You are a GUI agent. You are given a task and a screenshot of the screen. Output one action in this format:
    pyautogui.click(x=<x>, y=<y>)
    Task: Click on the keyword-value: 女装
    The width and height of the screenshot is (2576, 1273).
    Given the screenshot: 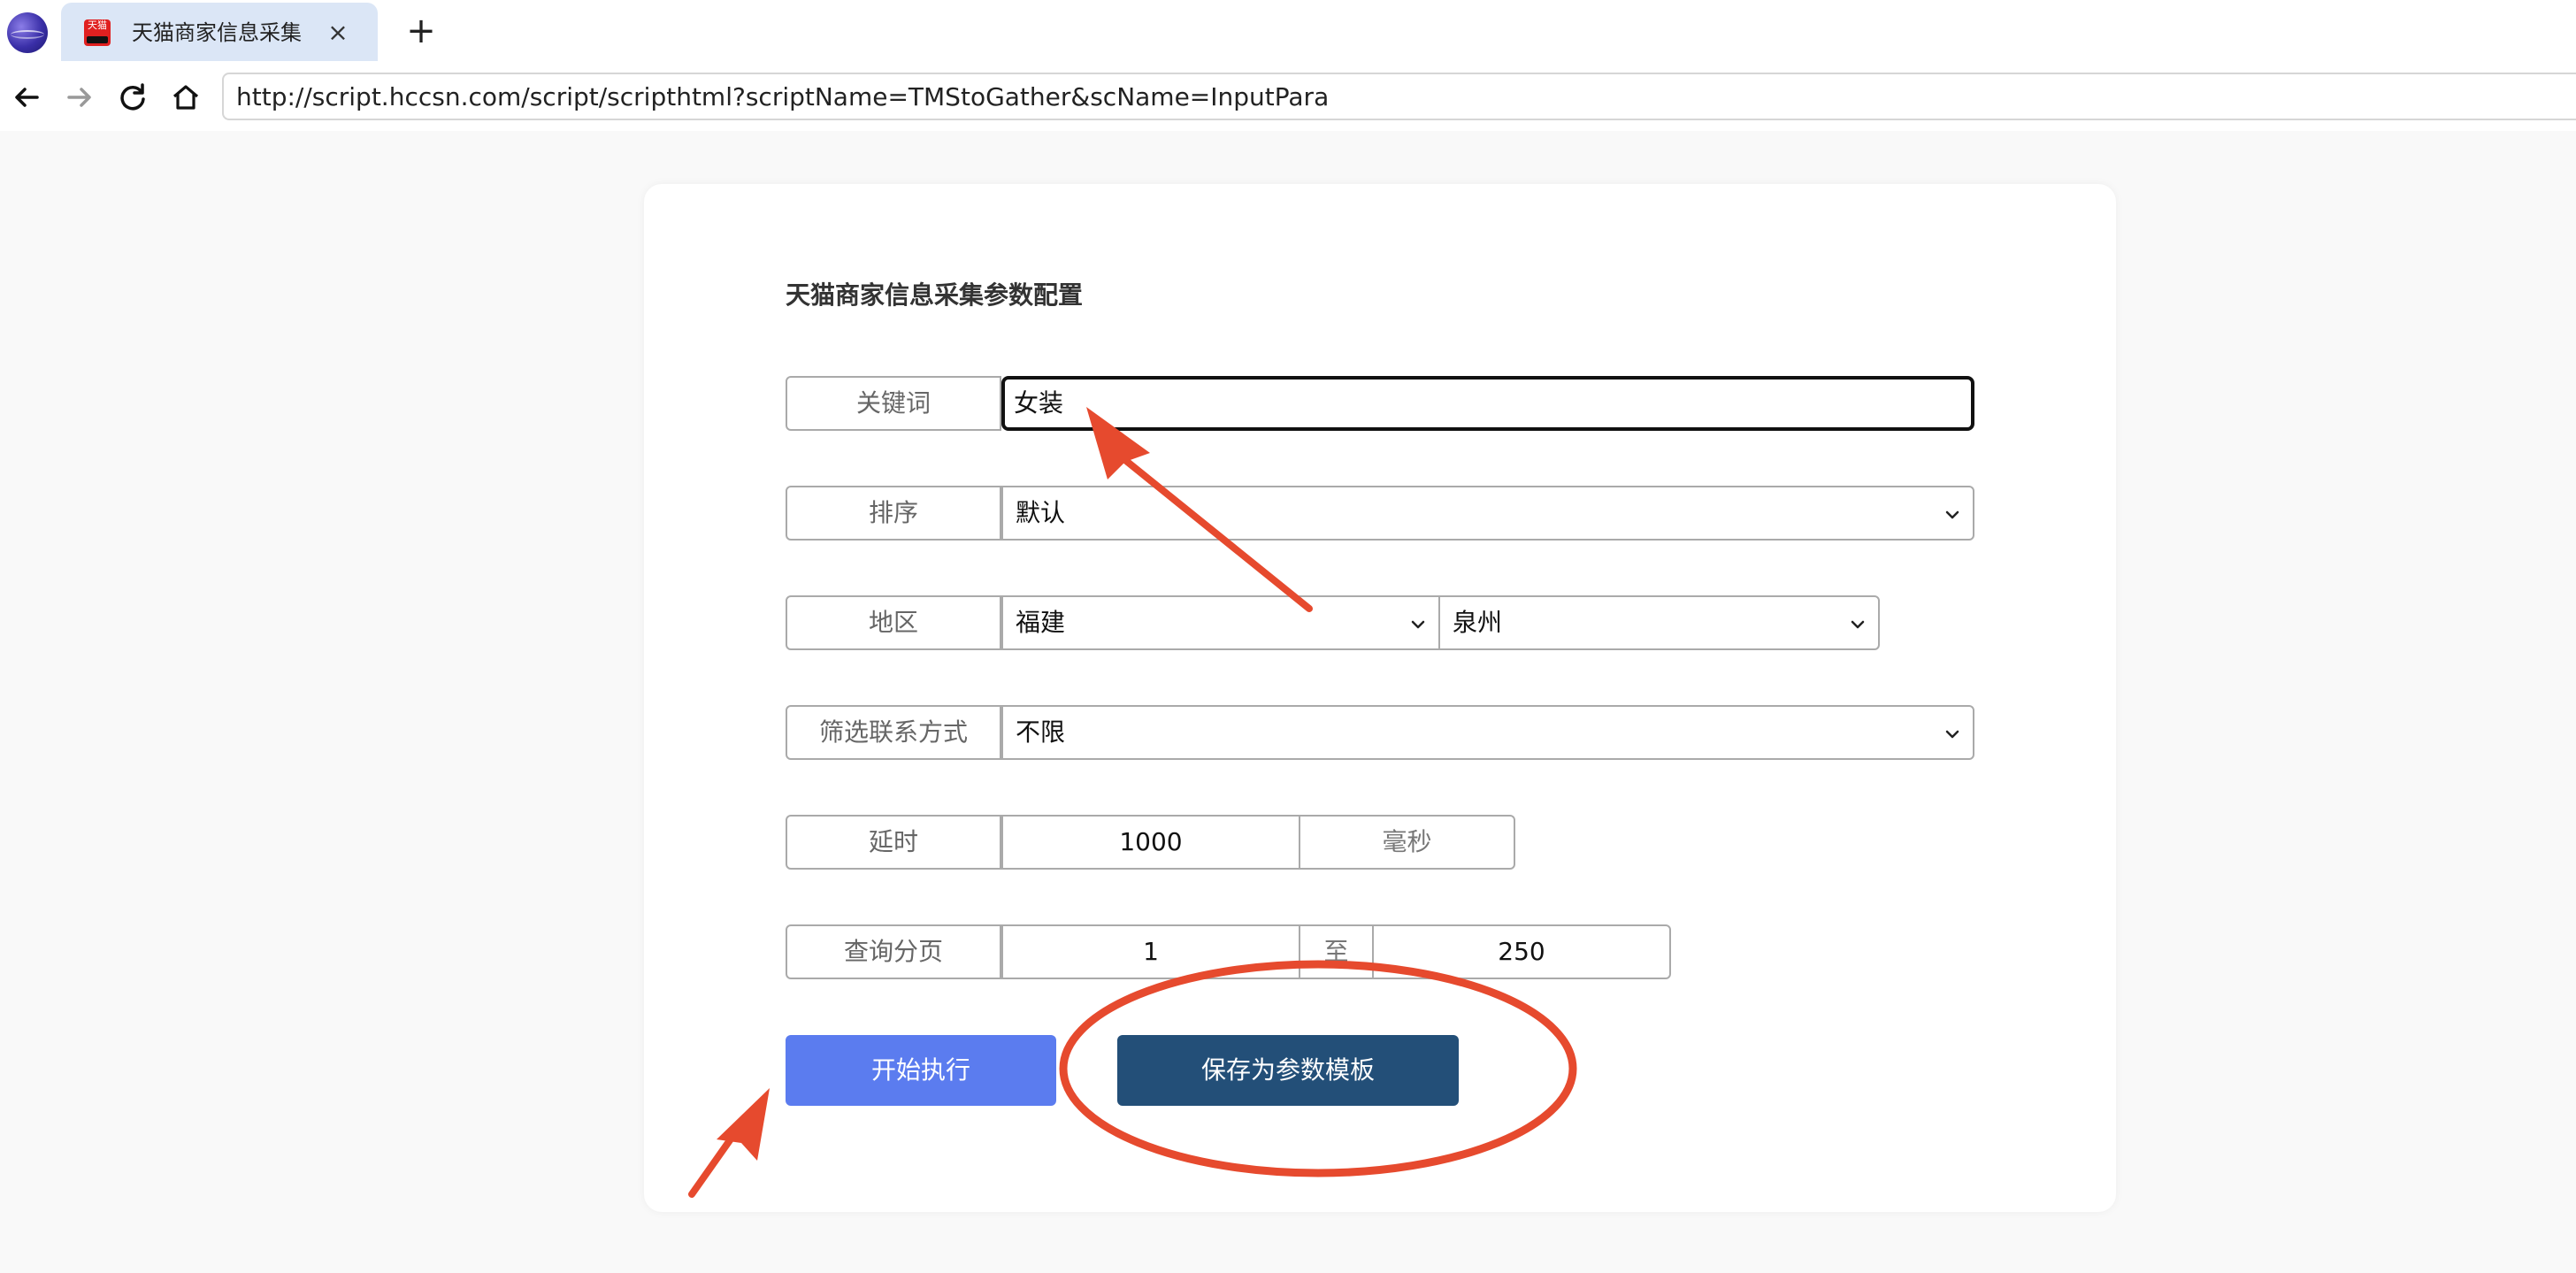 What is the action you would take?
    pyautogui.click(x=1039, y=403)
    